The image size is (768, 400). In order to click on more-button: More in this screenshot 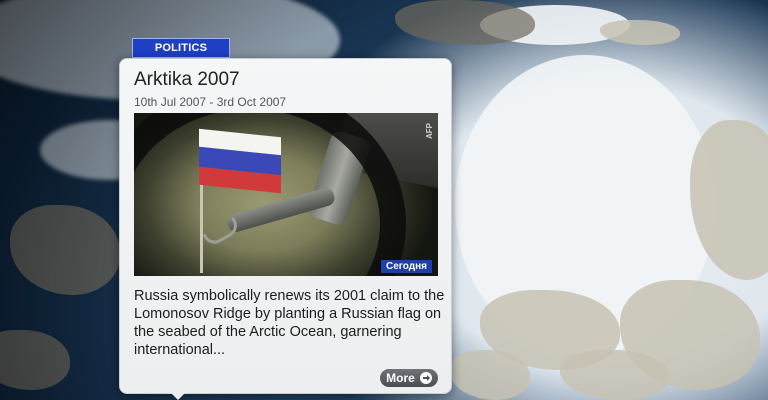, I will do `click(409, 378)`.